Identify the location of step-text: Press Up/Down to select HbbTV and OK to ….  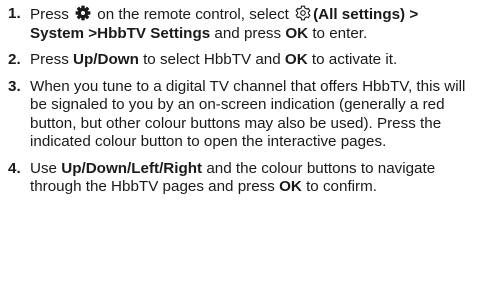
(213, 59).